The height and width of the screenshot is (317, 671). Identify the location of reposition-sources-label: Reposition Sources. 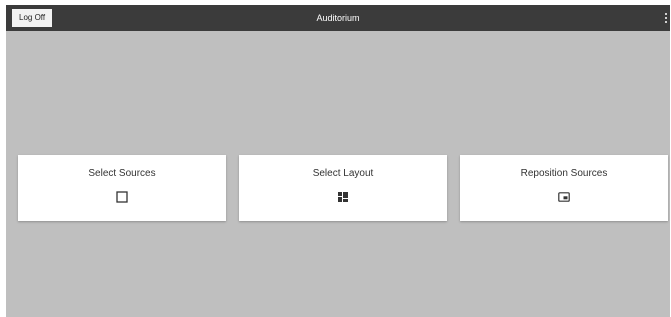
(564, 173).